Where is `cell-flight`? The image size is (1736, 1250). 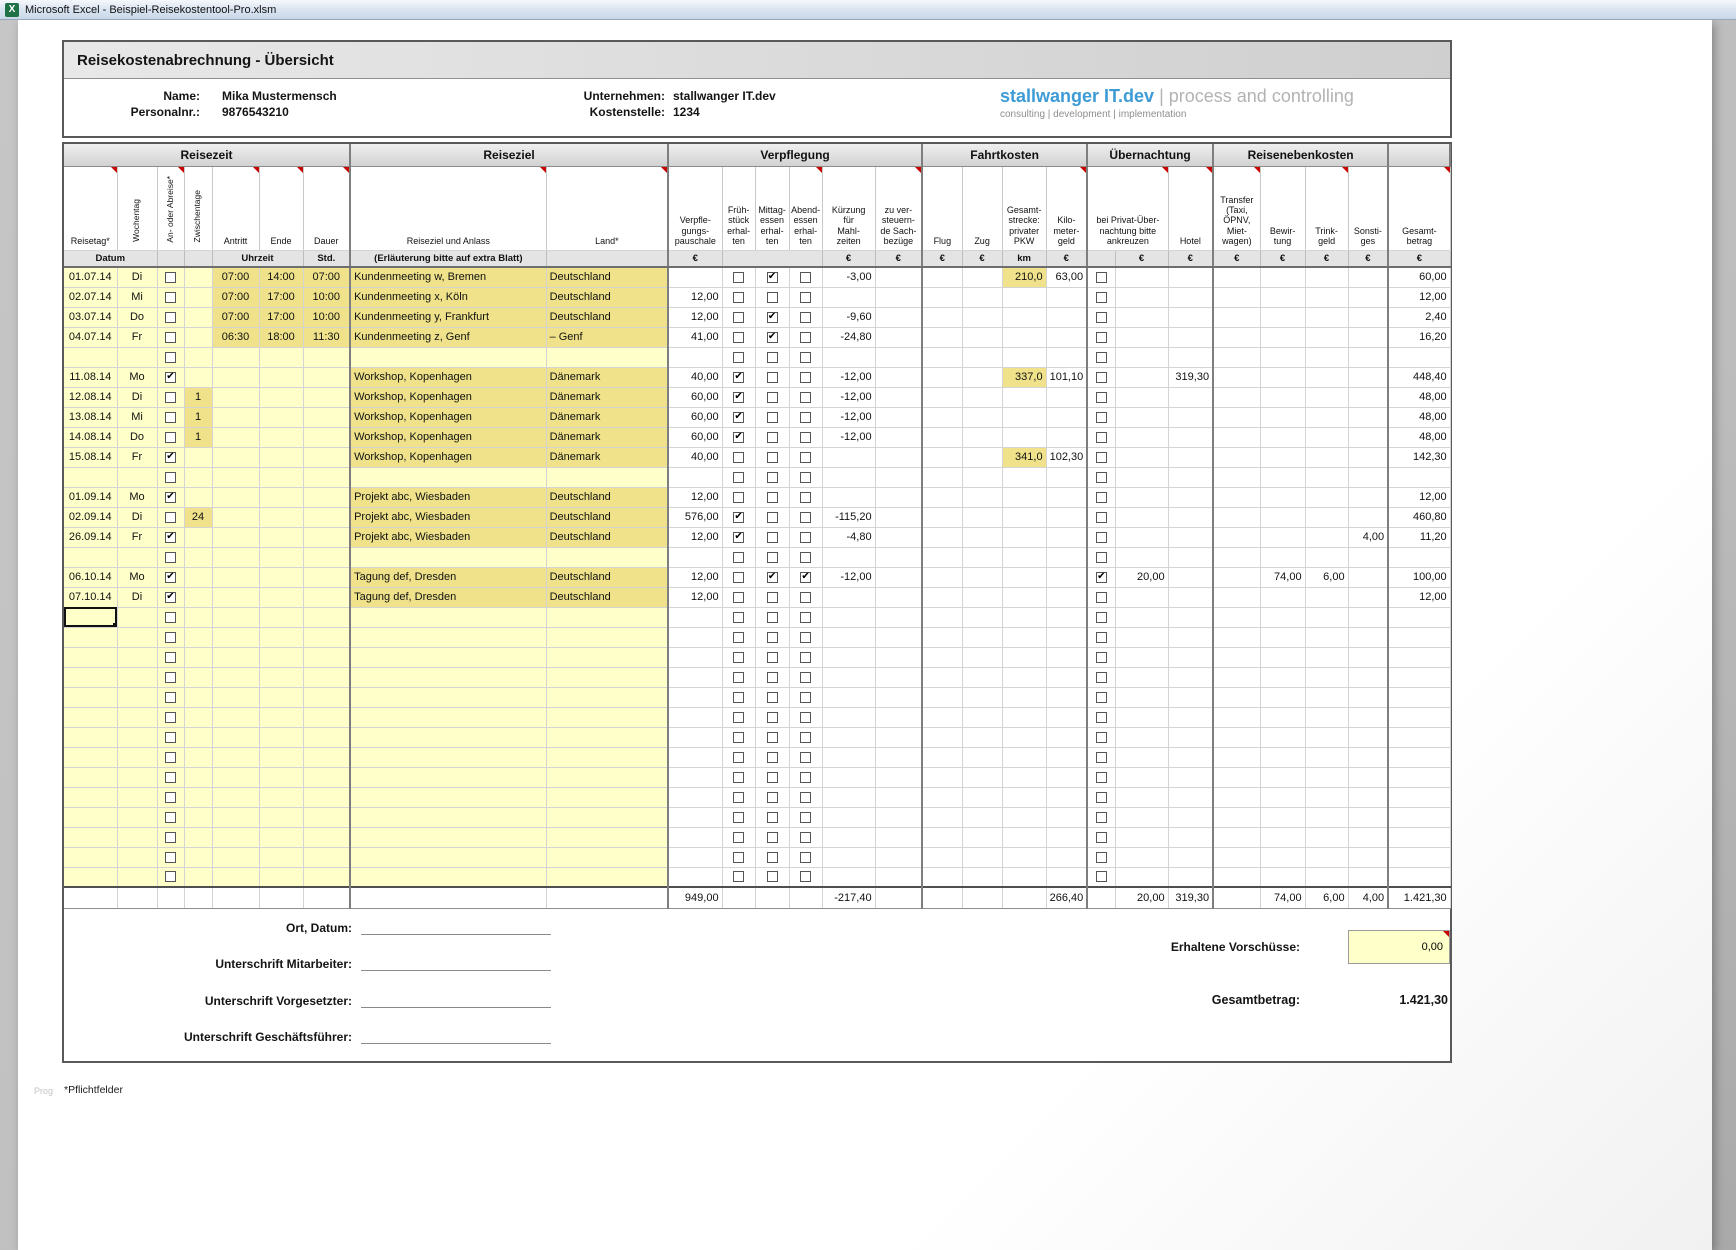 cell-flight is located at coordinates (942, 317).